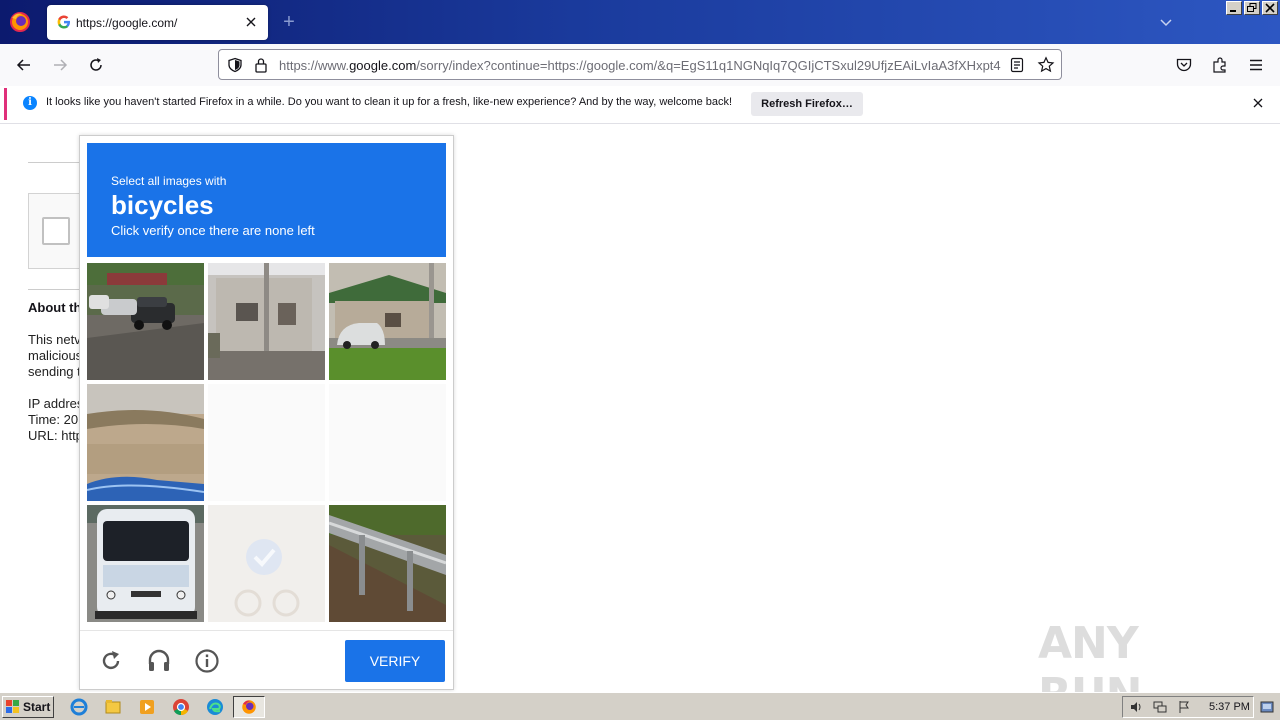 The image size is (1280, 720). Describe the element at coordinates (395, 661) in the screenshot. I see `verify-button: VERIFY` at that location.